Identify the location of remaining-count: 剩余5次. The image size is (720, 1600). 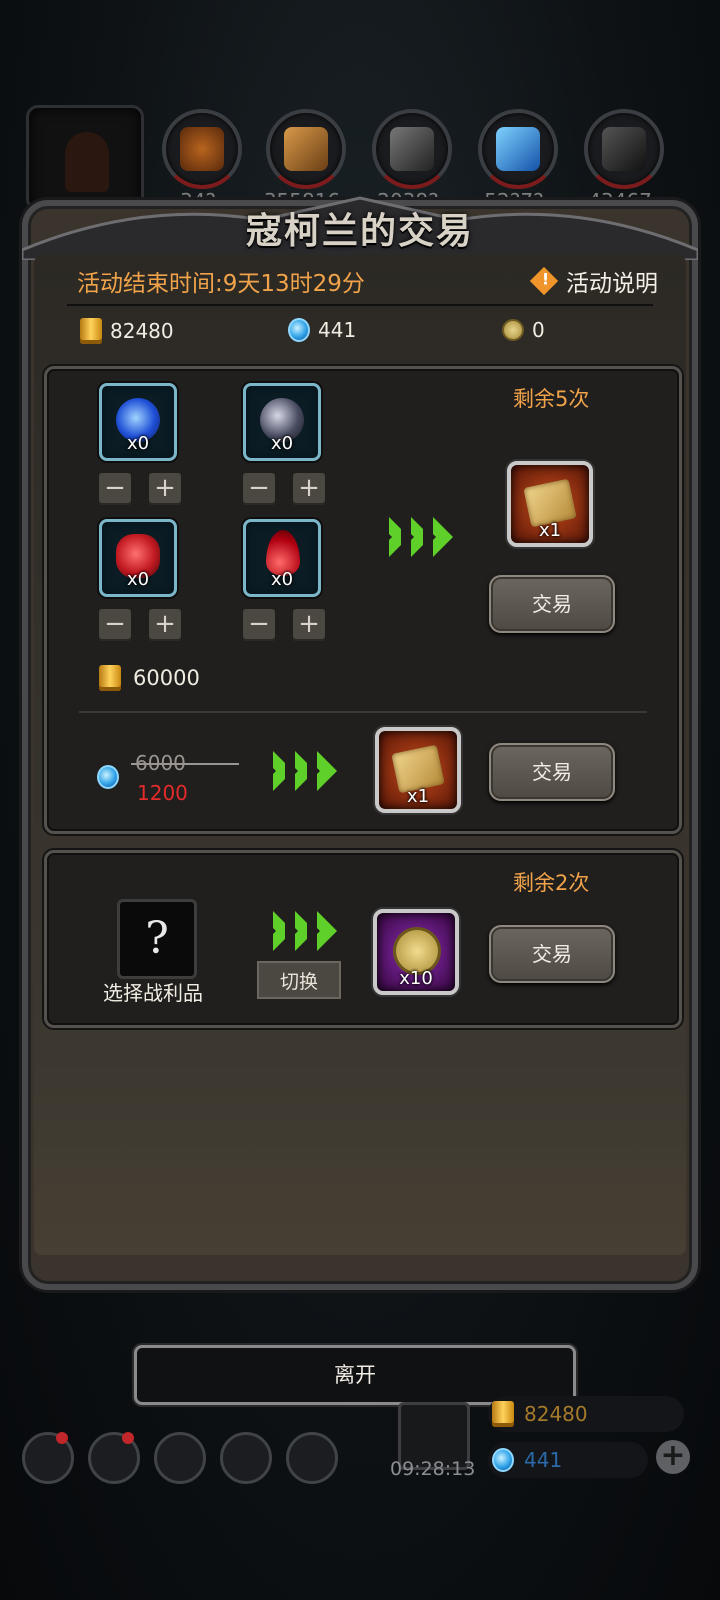
(551, 399).